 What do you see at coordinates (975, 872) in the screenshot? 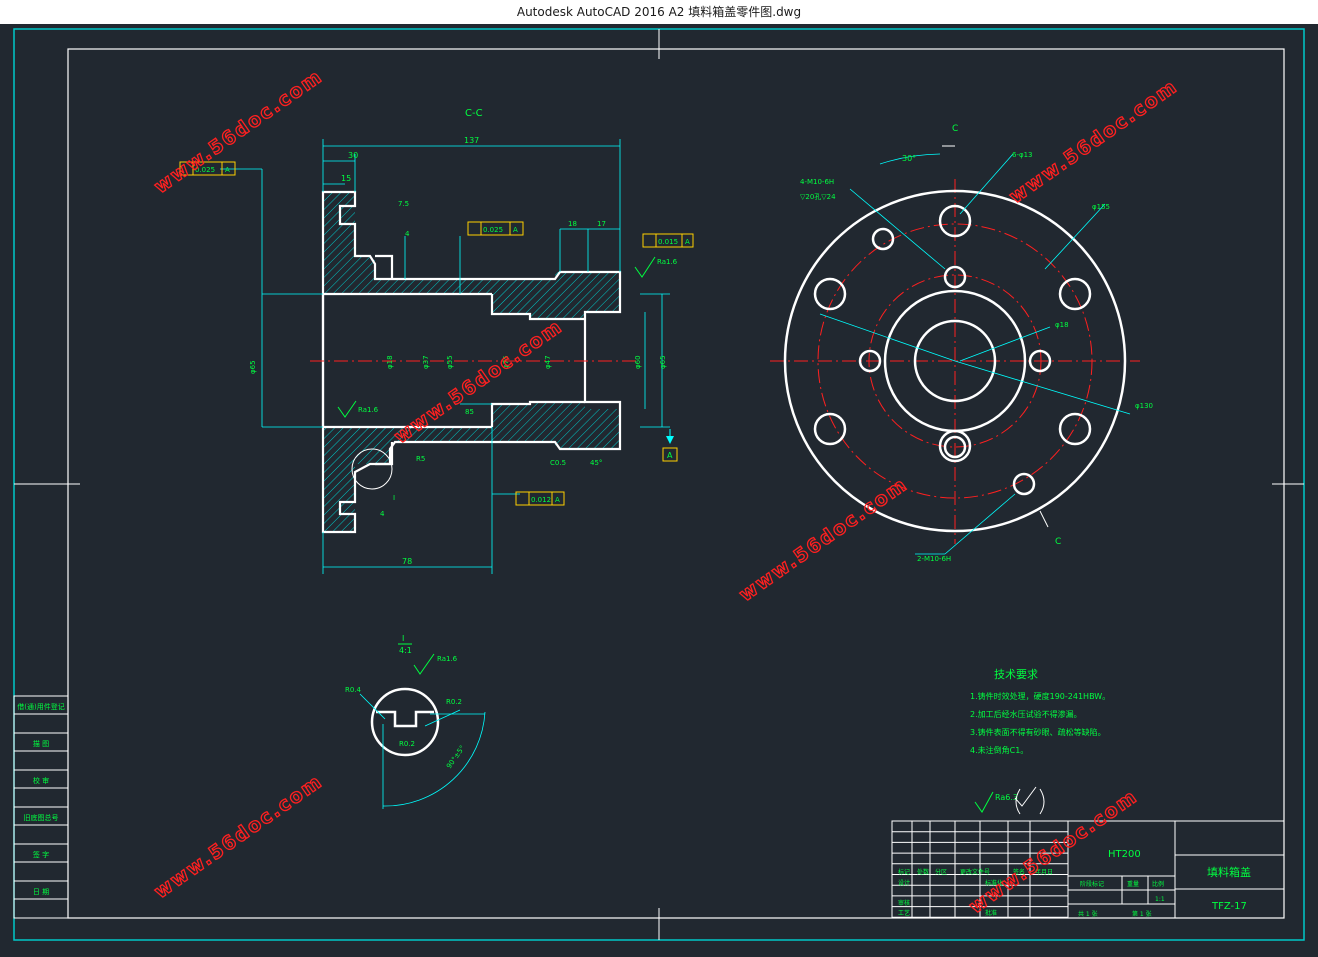
I see `svg-text: 更改文件号` at bounding box center [975, 872].